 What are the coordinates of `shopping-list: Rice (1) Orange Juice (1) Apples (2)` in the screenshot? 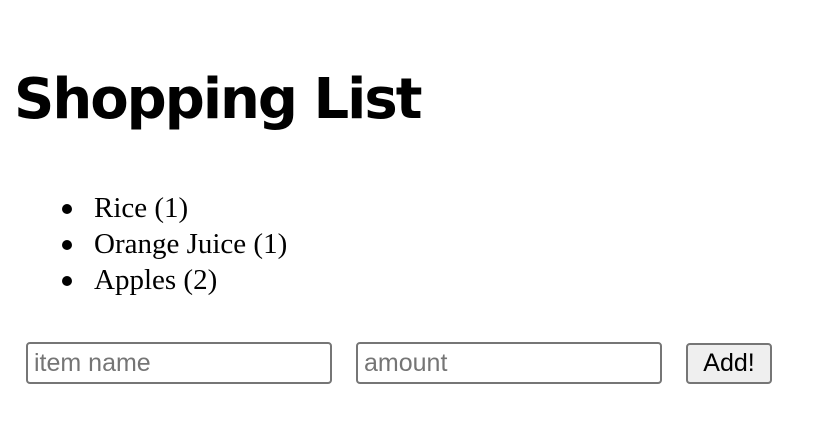 It's located at (175, 244).